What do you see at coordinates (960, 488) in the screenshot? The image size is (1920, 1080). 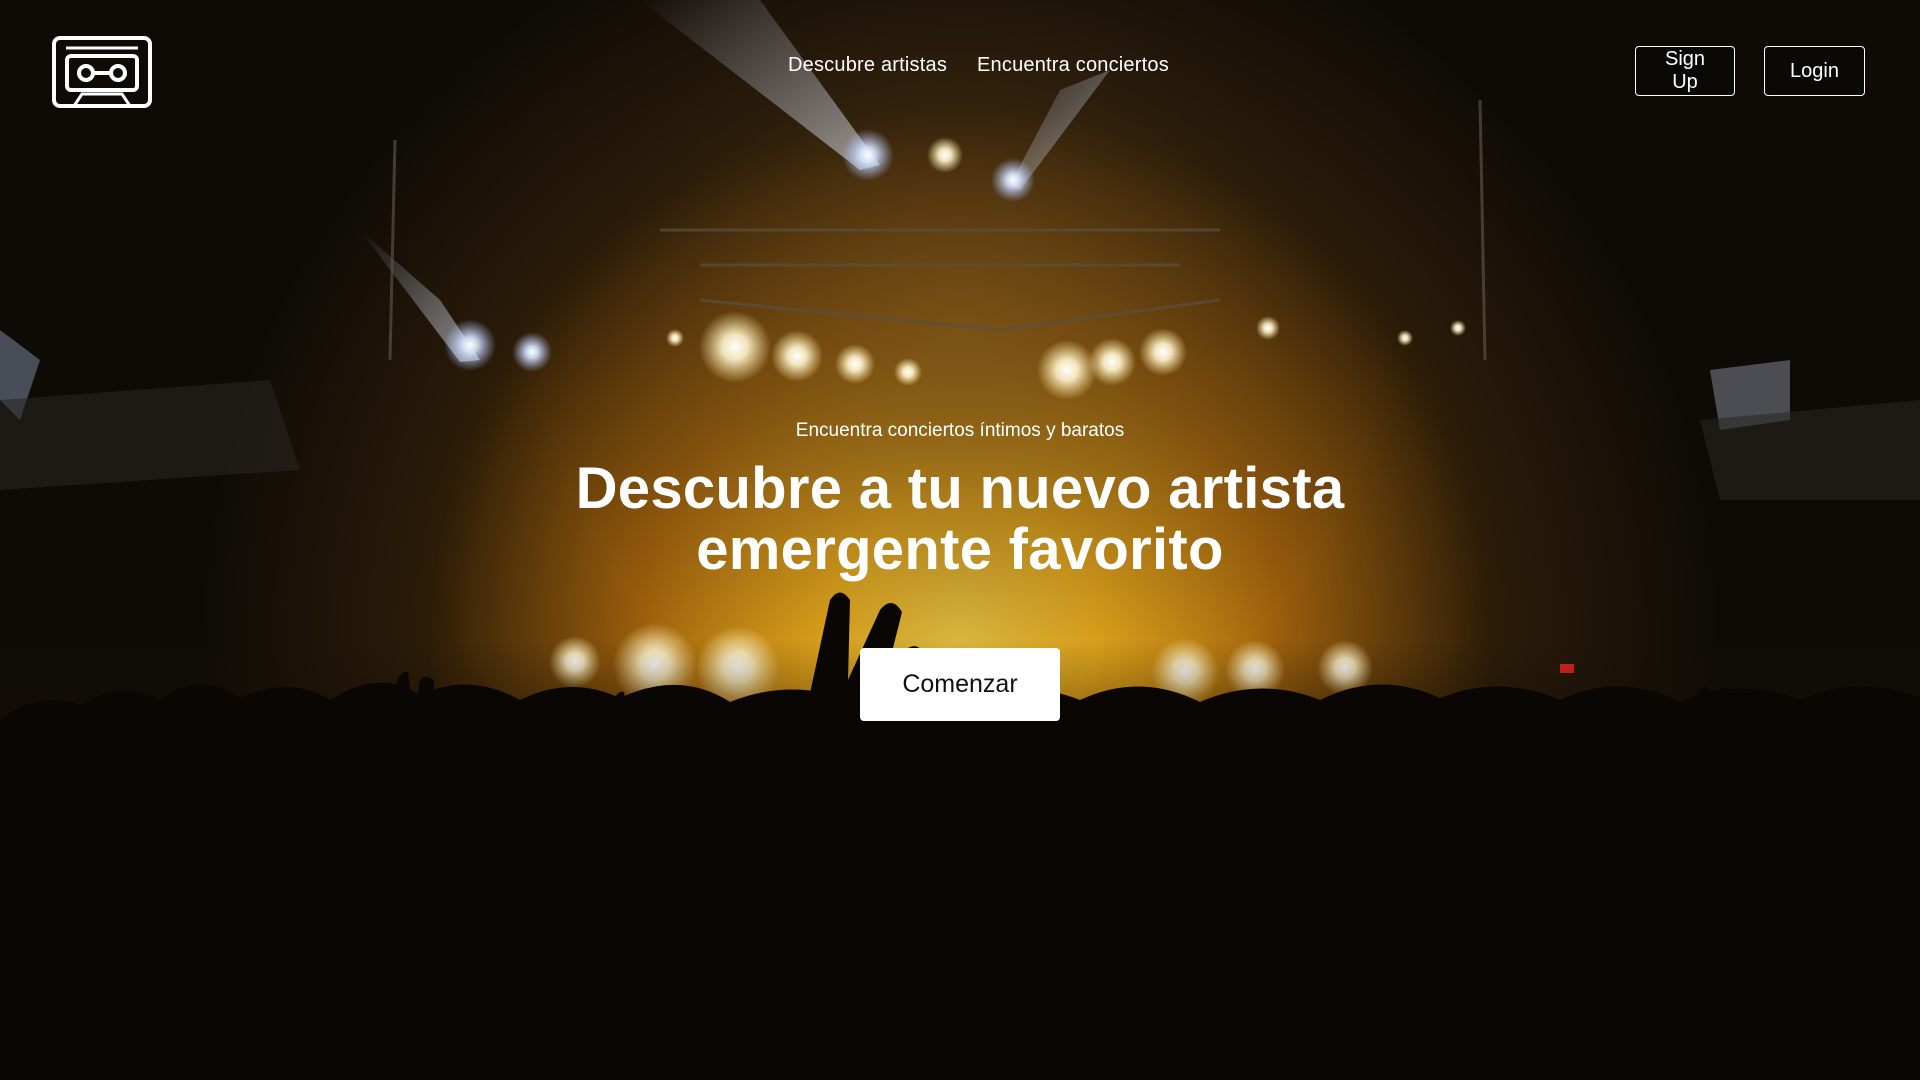 I see `hero-headline-line-1: Descubre a tu nuevo artista` at bounding box center [960, 488].